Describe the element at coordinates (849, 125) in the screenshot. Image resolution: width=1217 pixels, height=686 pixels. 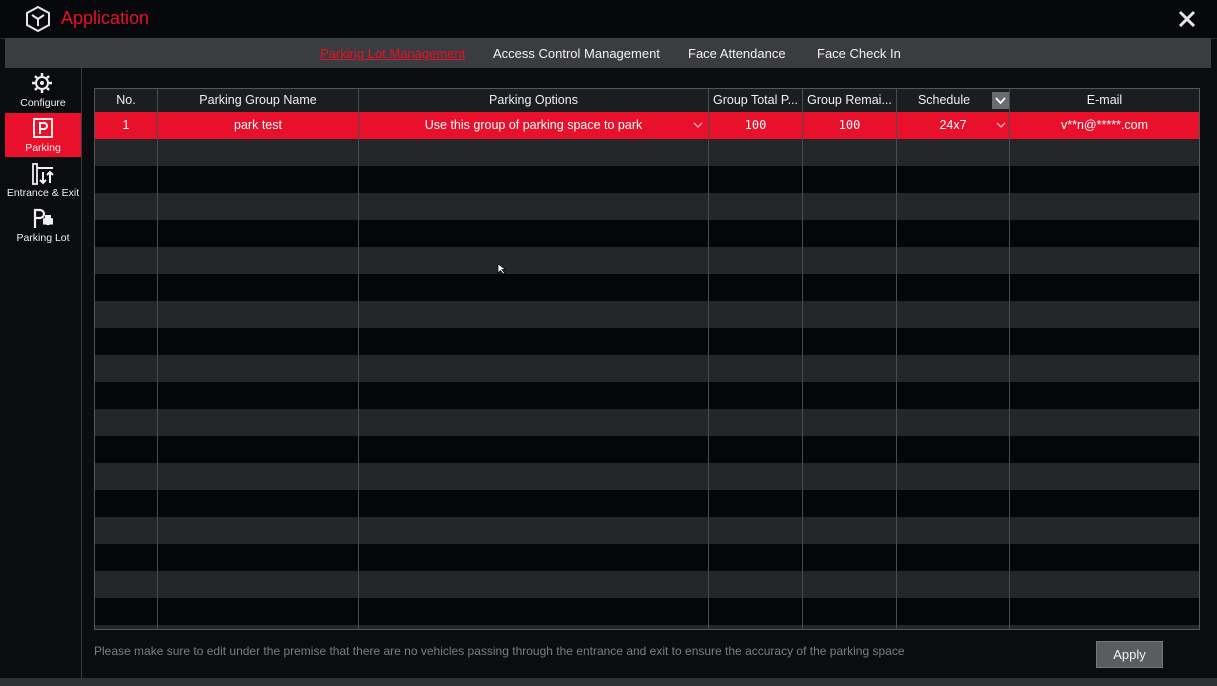
I see `cell-group-remaining: 100` at that location.